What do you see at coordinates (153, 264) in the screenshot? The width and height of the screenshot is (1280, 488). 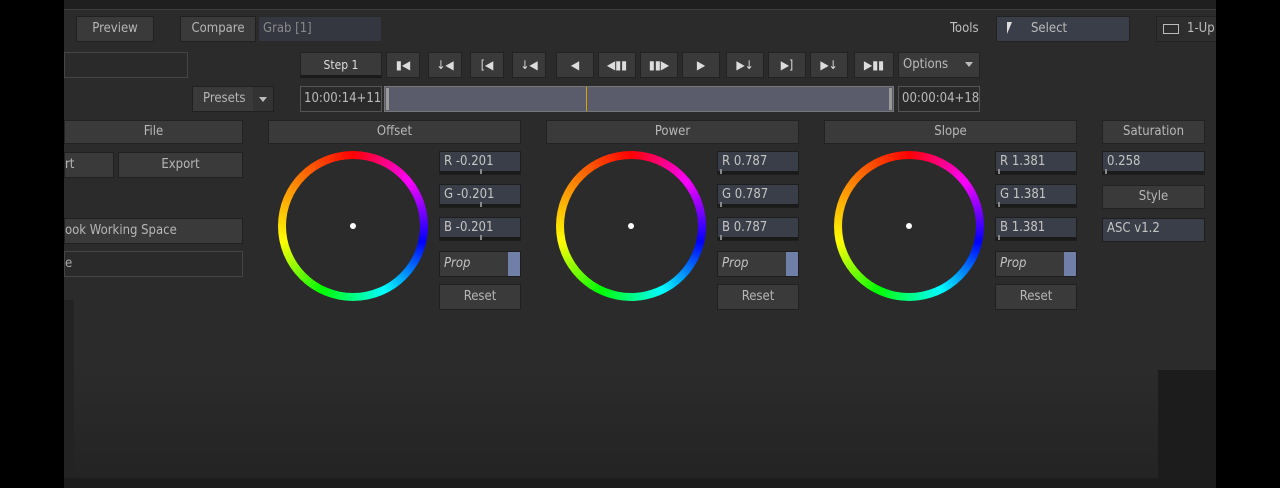 I see `working-space-field: e` at bounding box center [153, 264].